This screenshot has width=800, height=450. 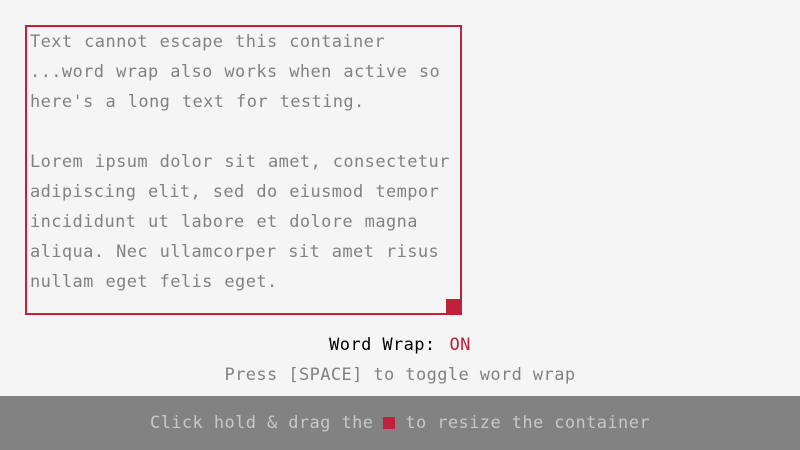 I want to click on footer-text-after: to resize the container, so click(x=527, y=423).